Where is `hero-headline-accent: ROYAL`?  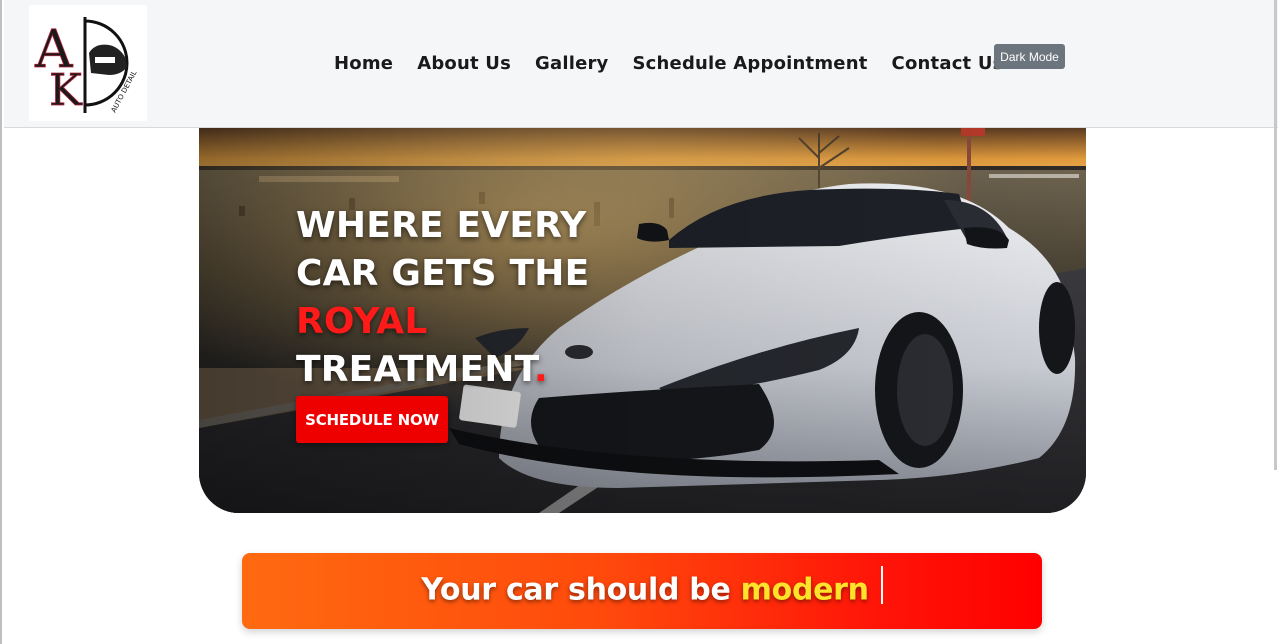
hero-headline-accent: ROYAL is located at coordinates (362, 321).